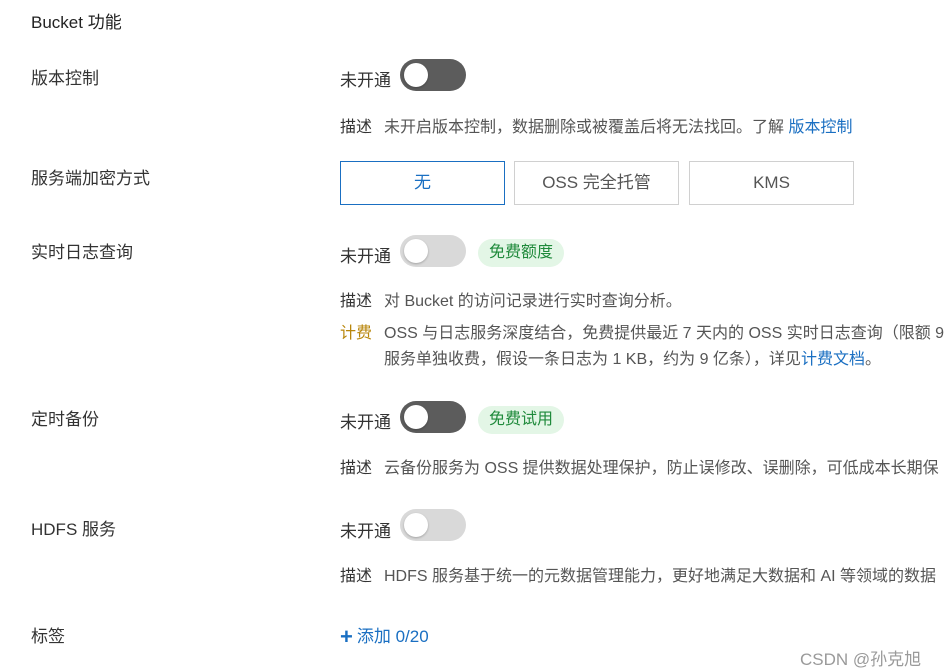  I want to click on hdfs-label: HDFS 服务, so click(73, 529).